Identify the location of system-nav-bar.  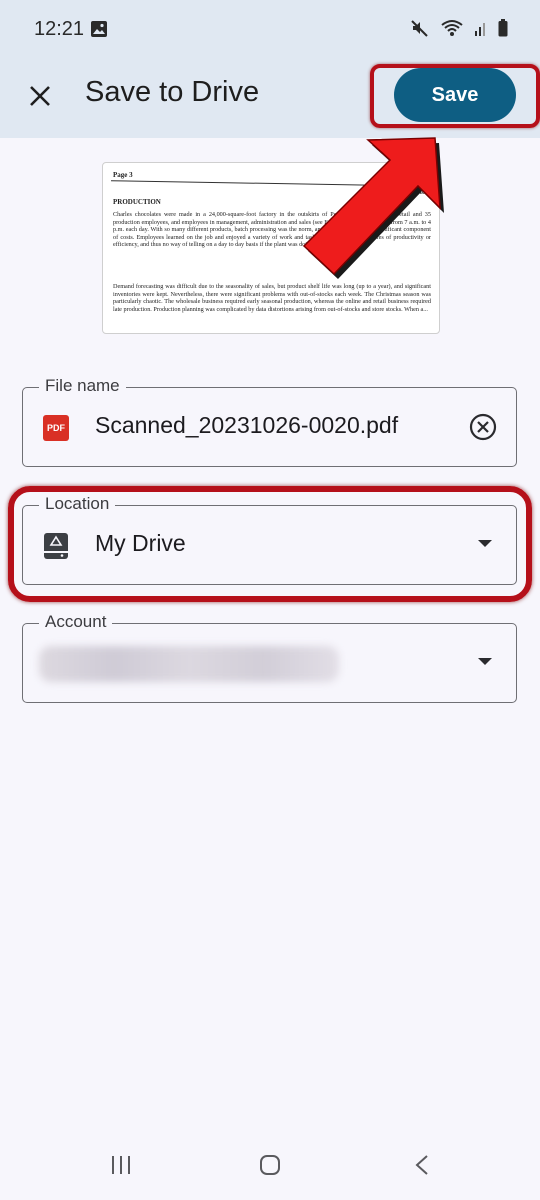
(270, 1165).